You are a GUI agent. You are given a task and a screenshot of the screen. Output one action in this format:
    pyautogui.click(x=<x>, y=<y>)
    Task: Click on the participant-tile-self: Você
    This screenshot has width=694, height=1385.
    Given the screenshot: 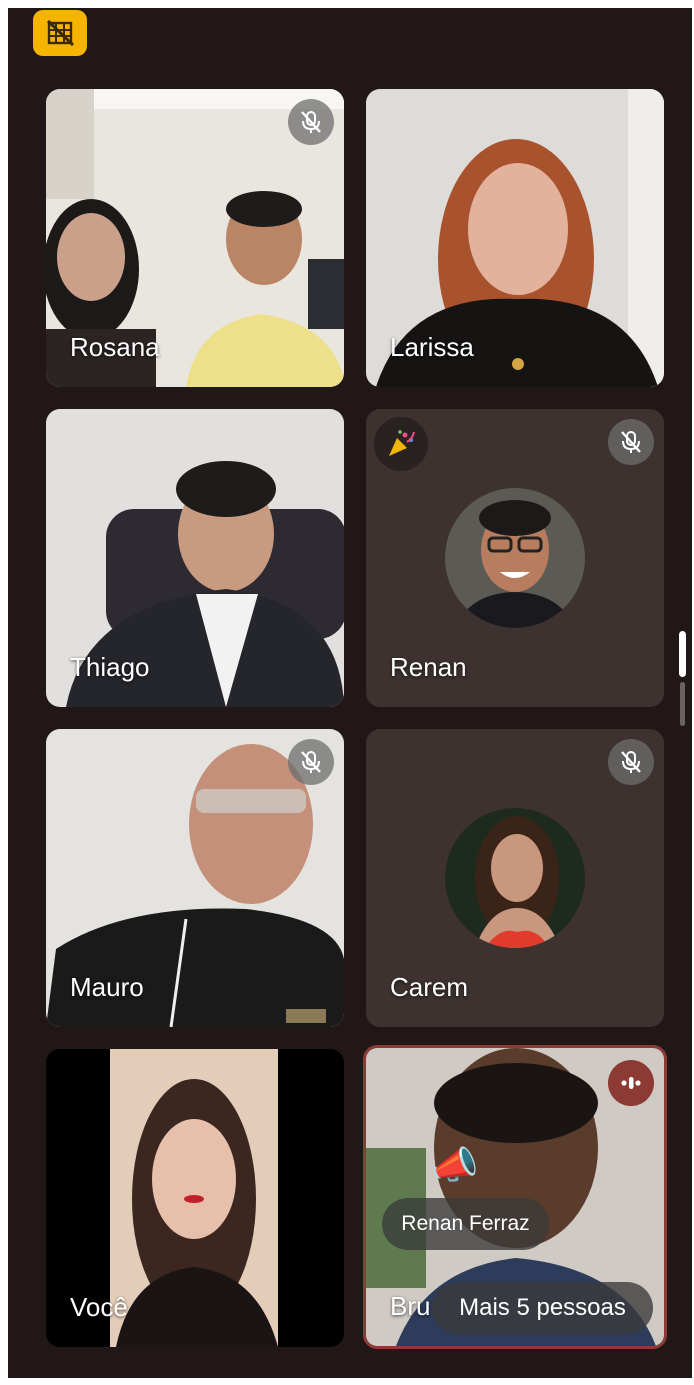 What is the action you would take?
    pyautogui.click(x=195, y=1198)
    